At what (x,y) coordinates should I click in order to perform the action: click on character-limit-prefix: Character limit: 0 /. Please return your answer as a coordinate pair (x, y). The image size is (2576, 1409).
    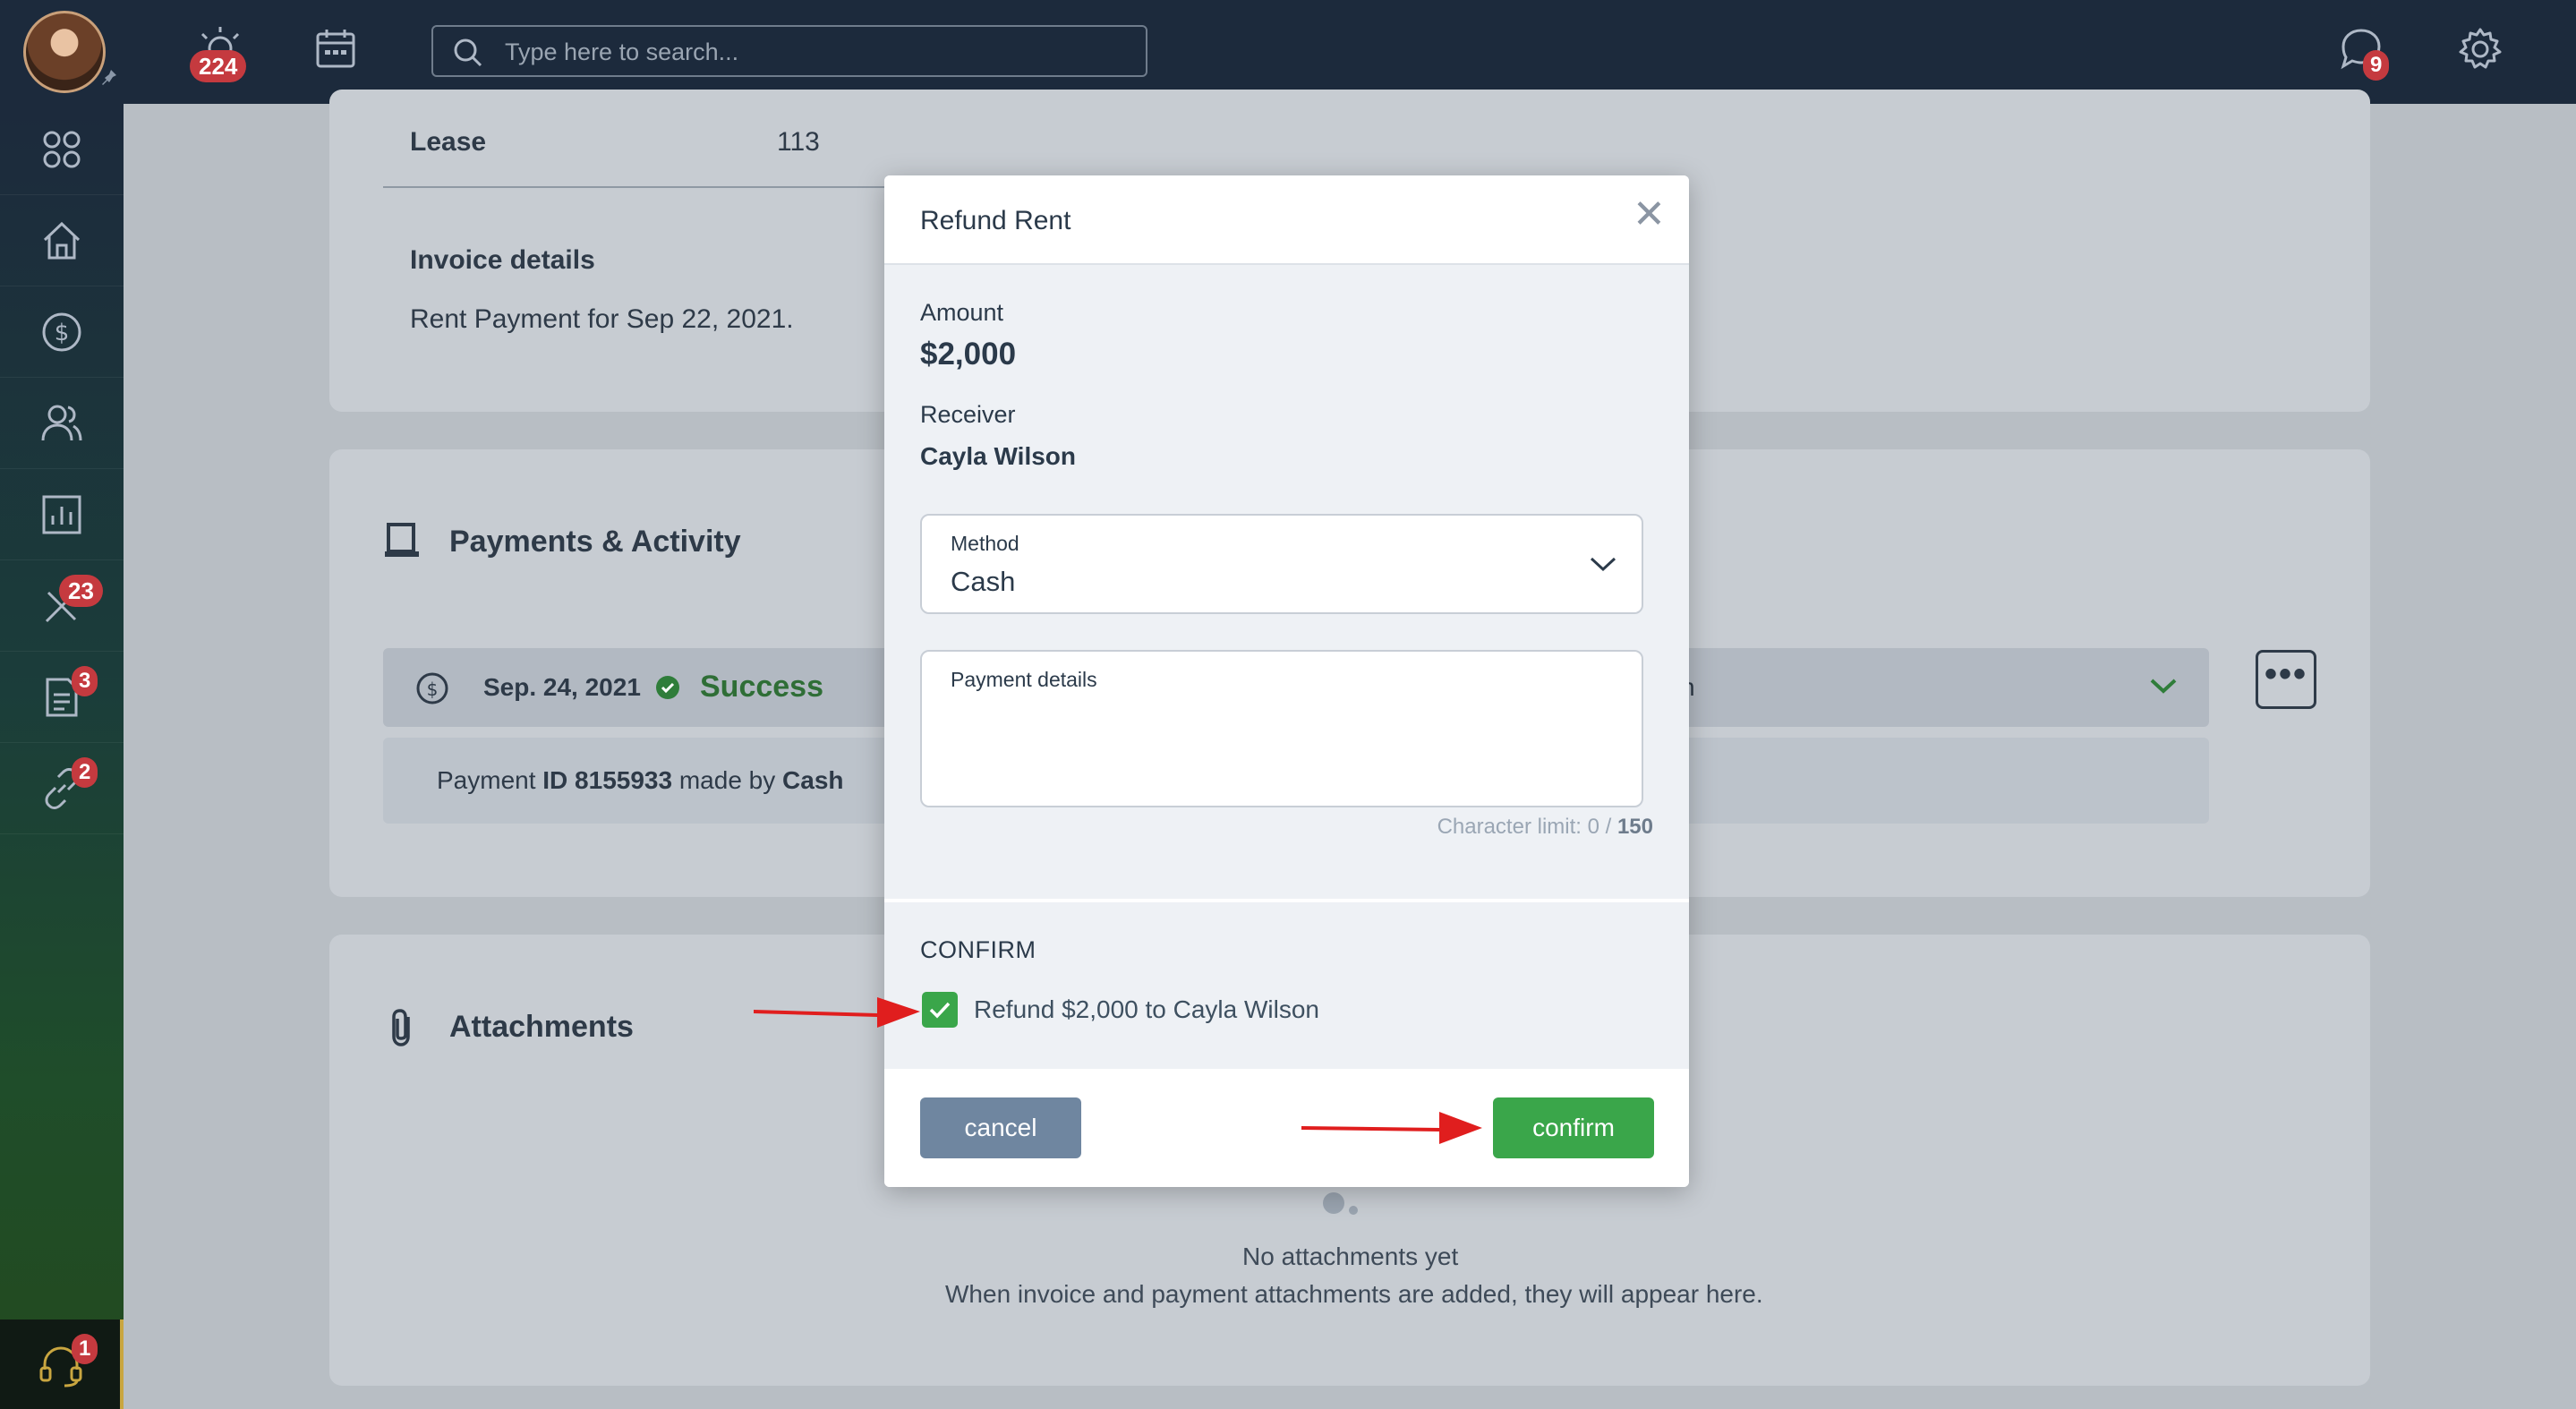
    Looking at the image, I should click on (1527, 827).